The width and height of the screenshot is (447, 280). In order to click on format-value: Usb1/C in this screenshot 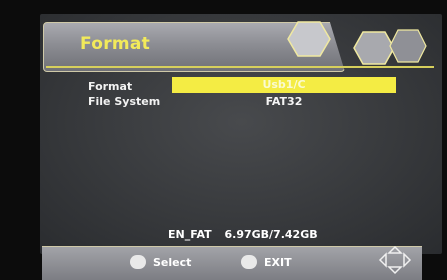, I will do `click(284, 84)`.